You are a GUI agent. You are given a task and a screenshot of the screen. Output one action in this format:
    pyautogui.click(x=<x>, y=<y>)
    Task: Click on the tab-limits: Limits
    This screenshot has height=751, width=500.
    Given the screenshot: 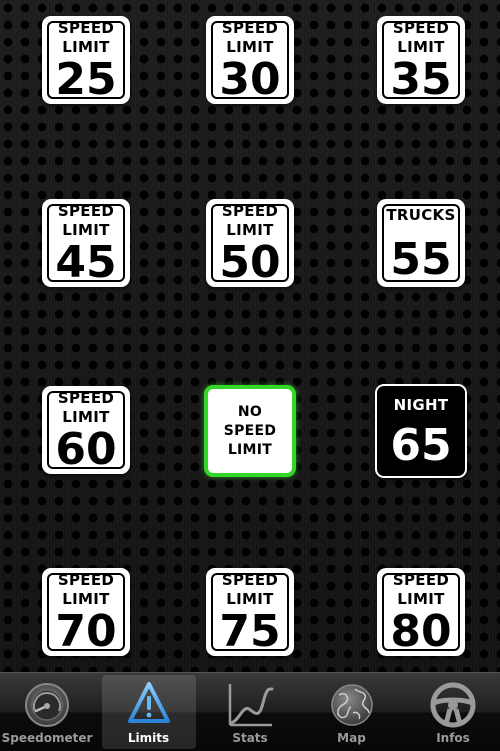 What is the action you would take?
    pyautogui.click(x=148, y=712)
    